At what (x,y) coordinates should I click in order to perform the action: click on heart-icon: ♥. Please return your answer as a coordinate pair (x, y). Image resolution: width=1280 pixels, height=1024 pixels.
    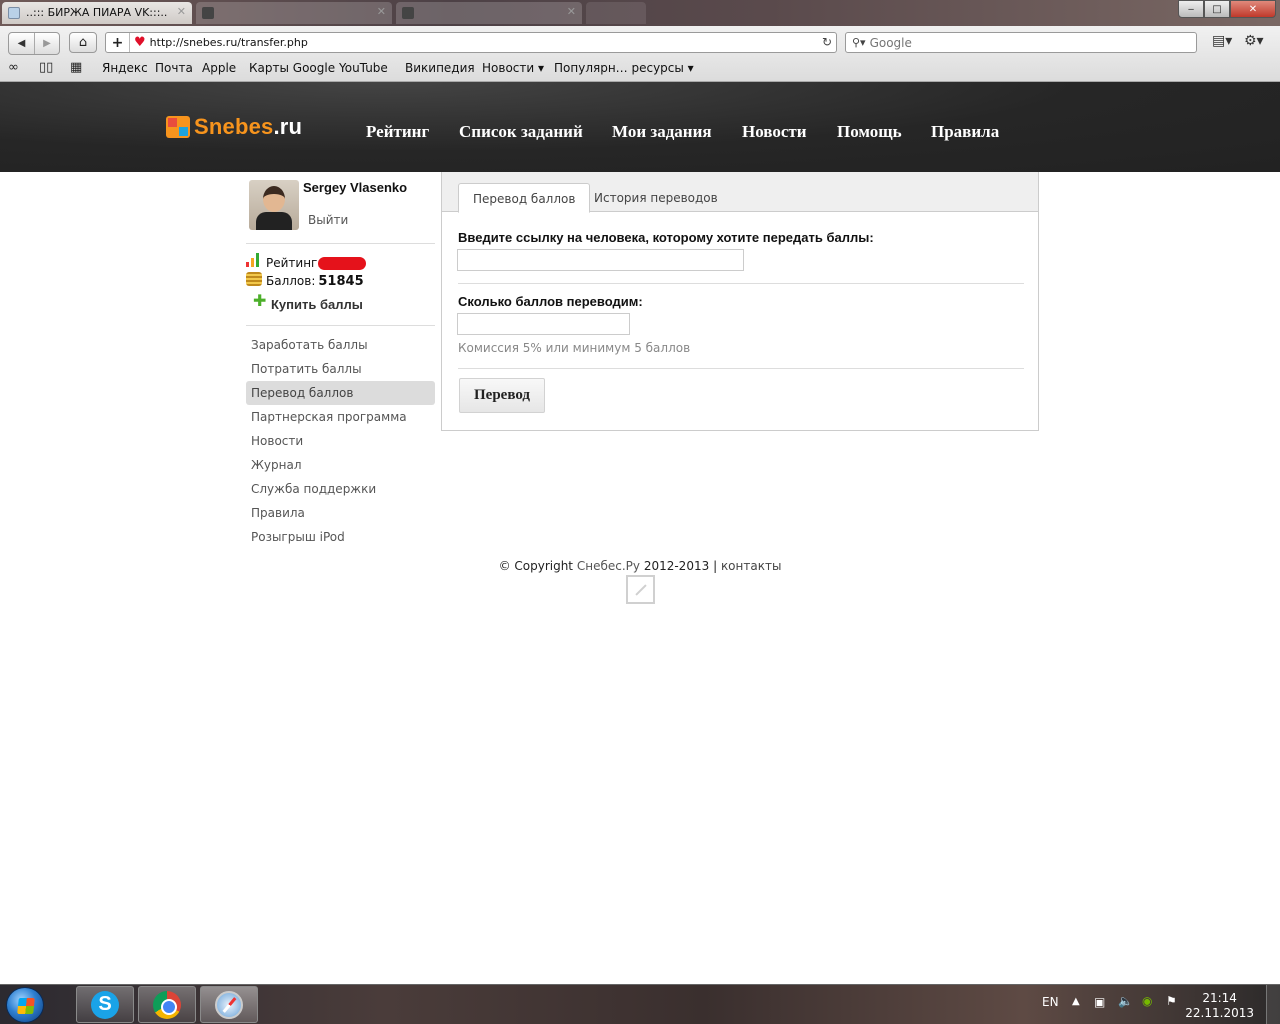
    Looking at the image, I should click on (140, 42).